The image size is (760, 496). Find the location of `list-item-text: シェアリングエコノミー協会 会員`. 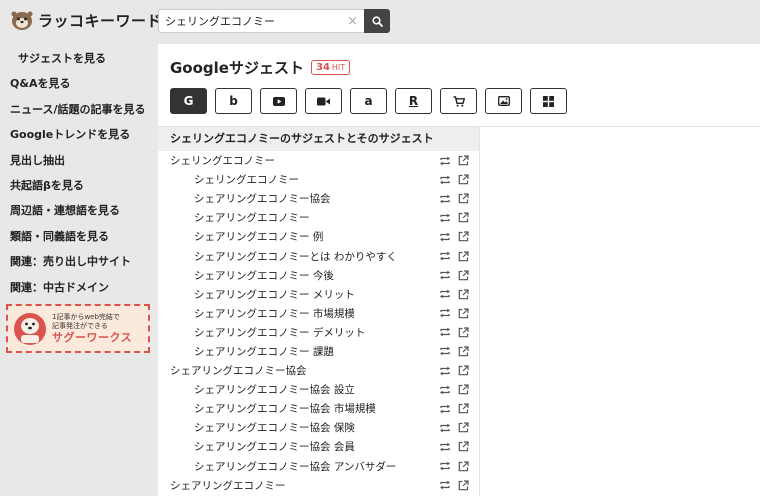

list-item-text: シェアリングエコノミー協会 会員 is located at coordinates (274, 446).